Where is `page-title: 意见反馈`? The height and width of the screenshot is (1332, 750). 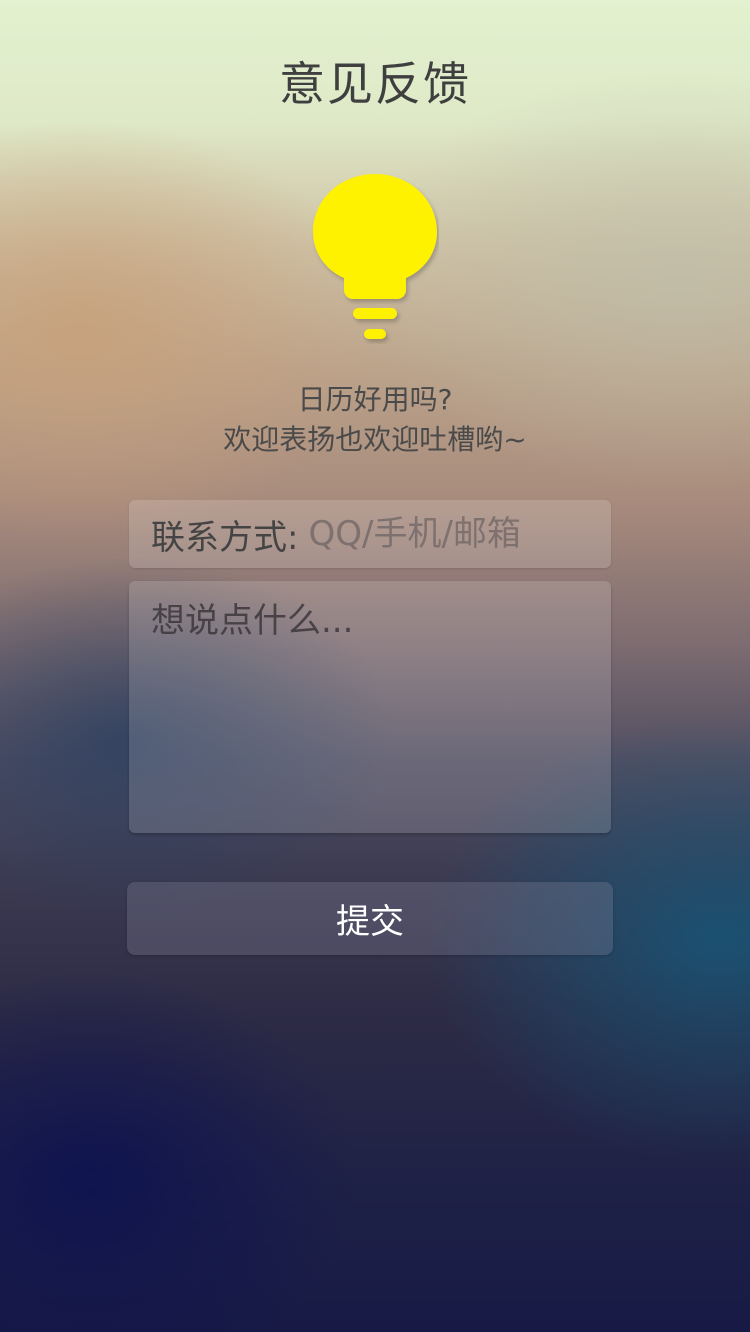
page-title: 意见反馈 is located at coordinates (375, 84).